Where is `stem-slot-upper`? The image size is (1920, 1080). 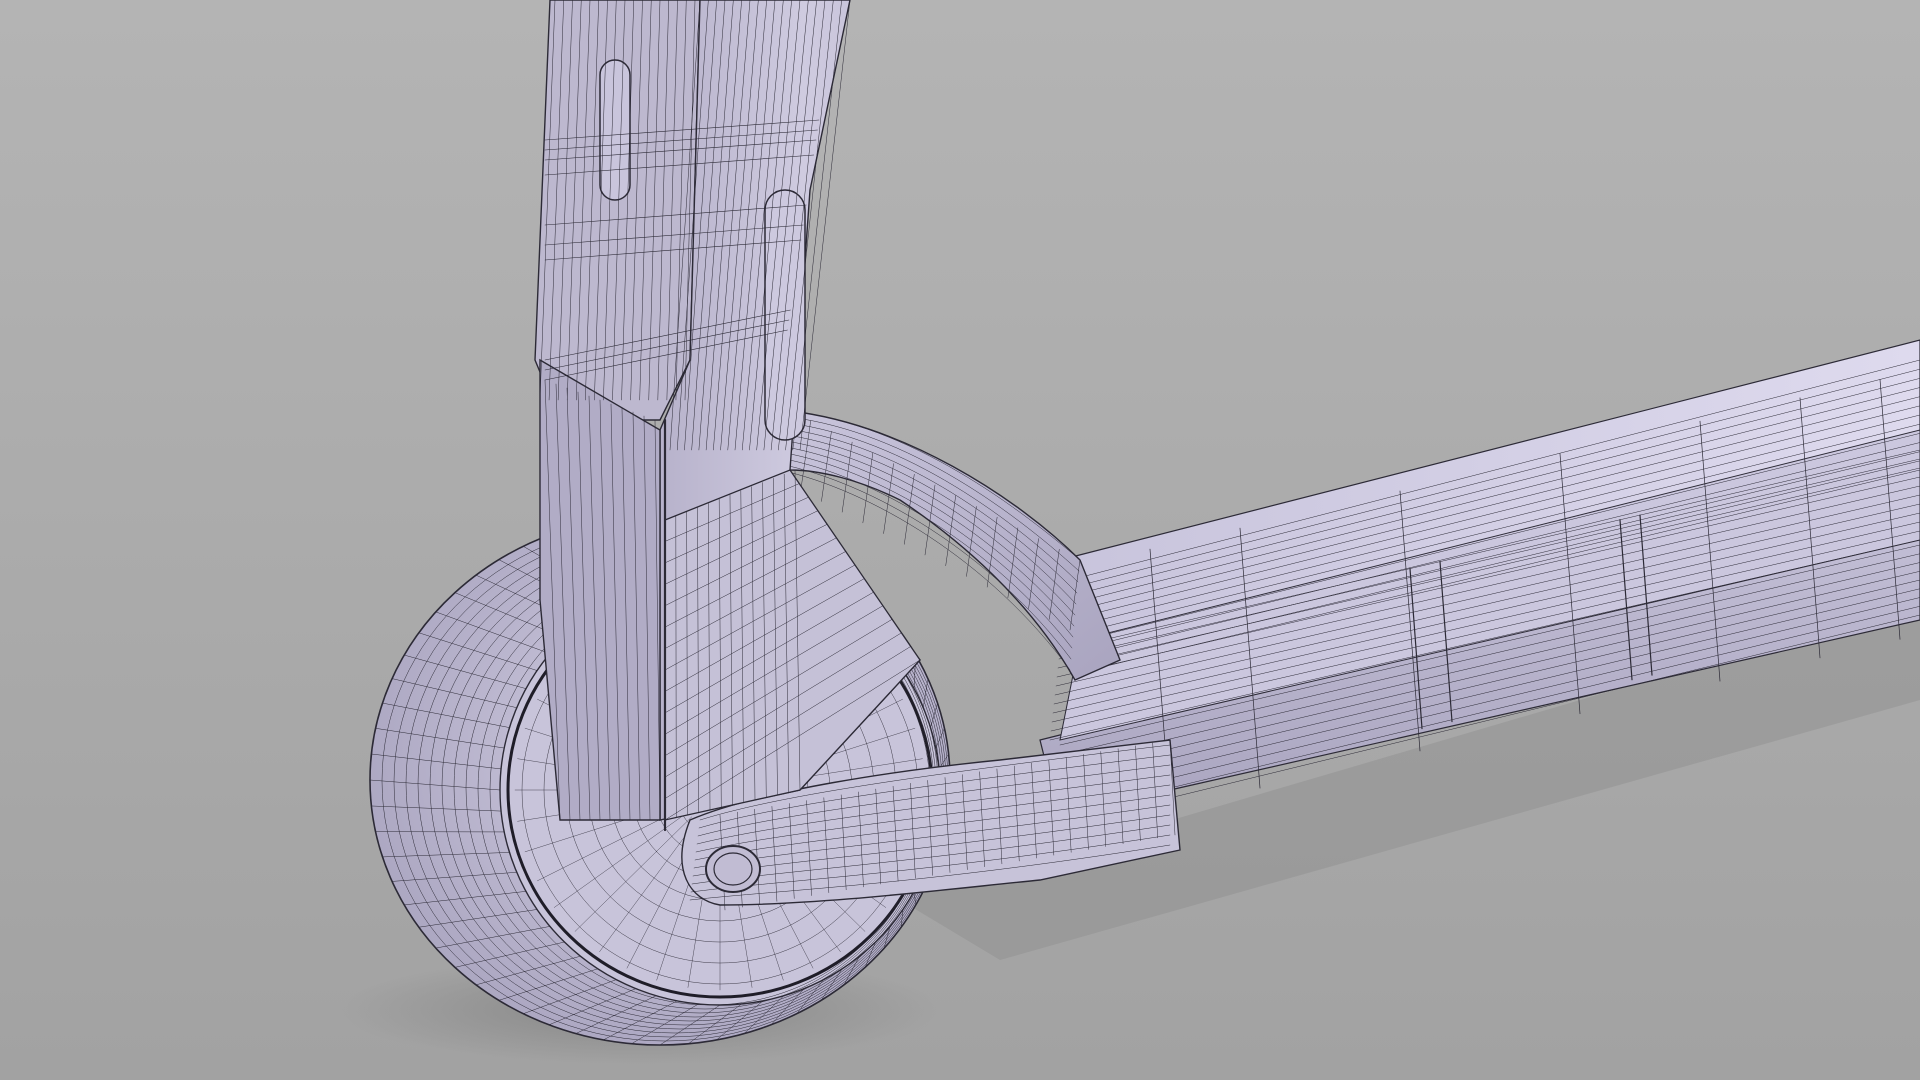
stem-slot-upper is located at coordinates (615, 130).